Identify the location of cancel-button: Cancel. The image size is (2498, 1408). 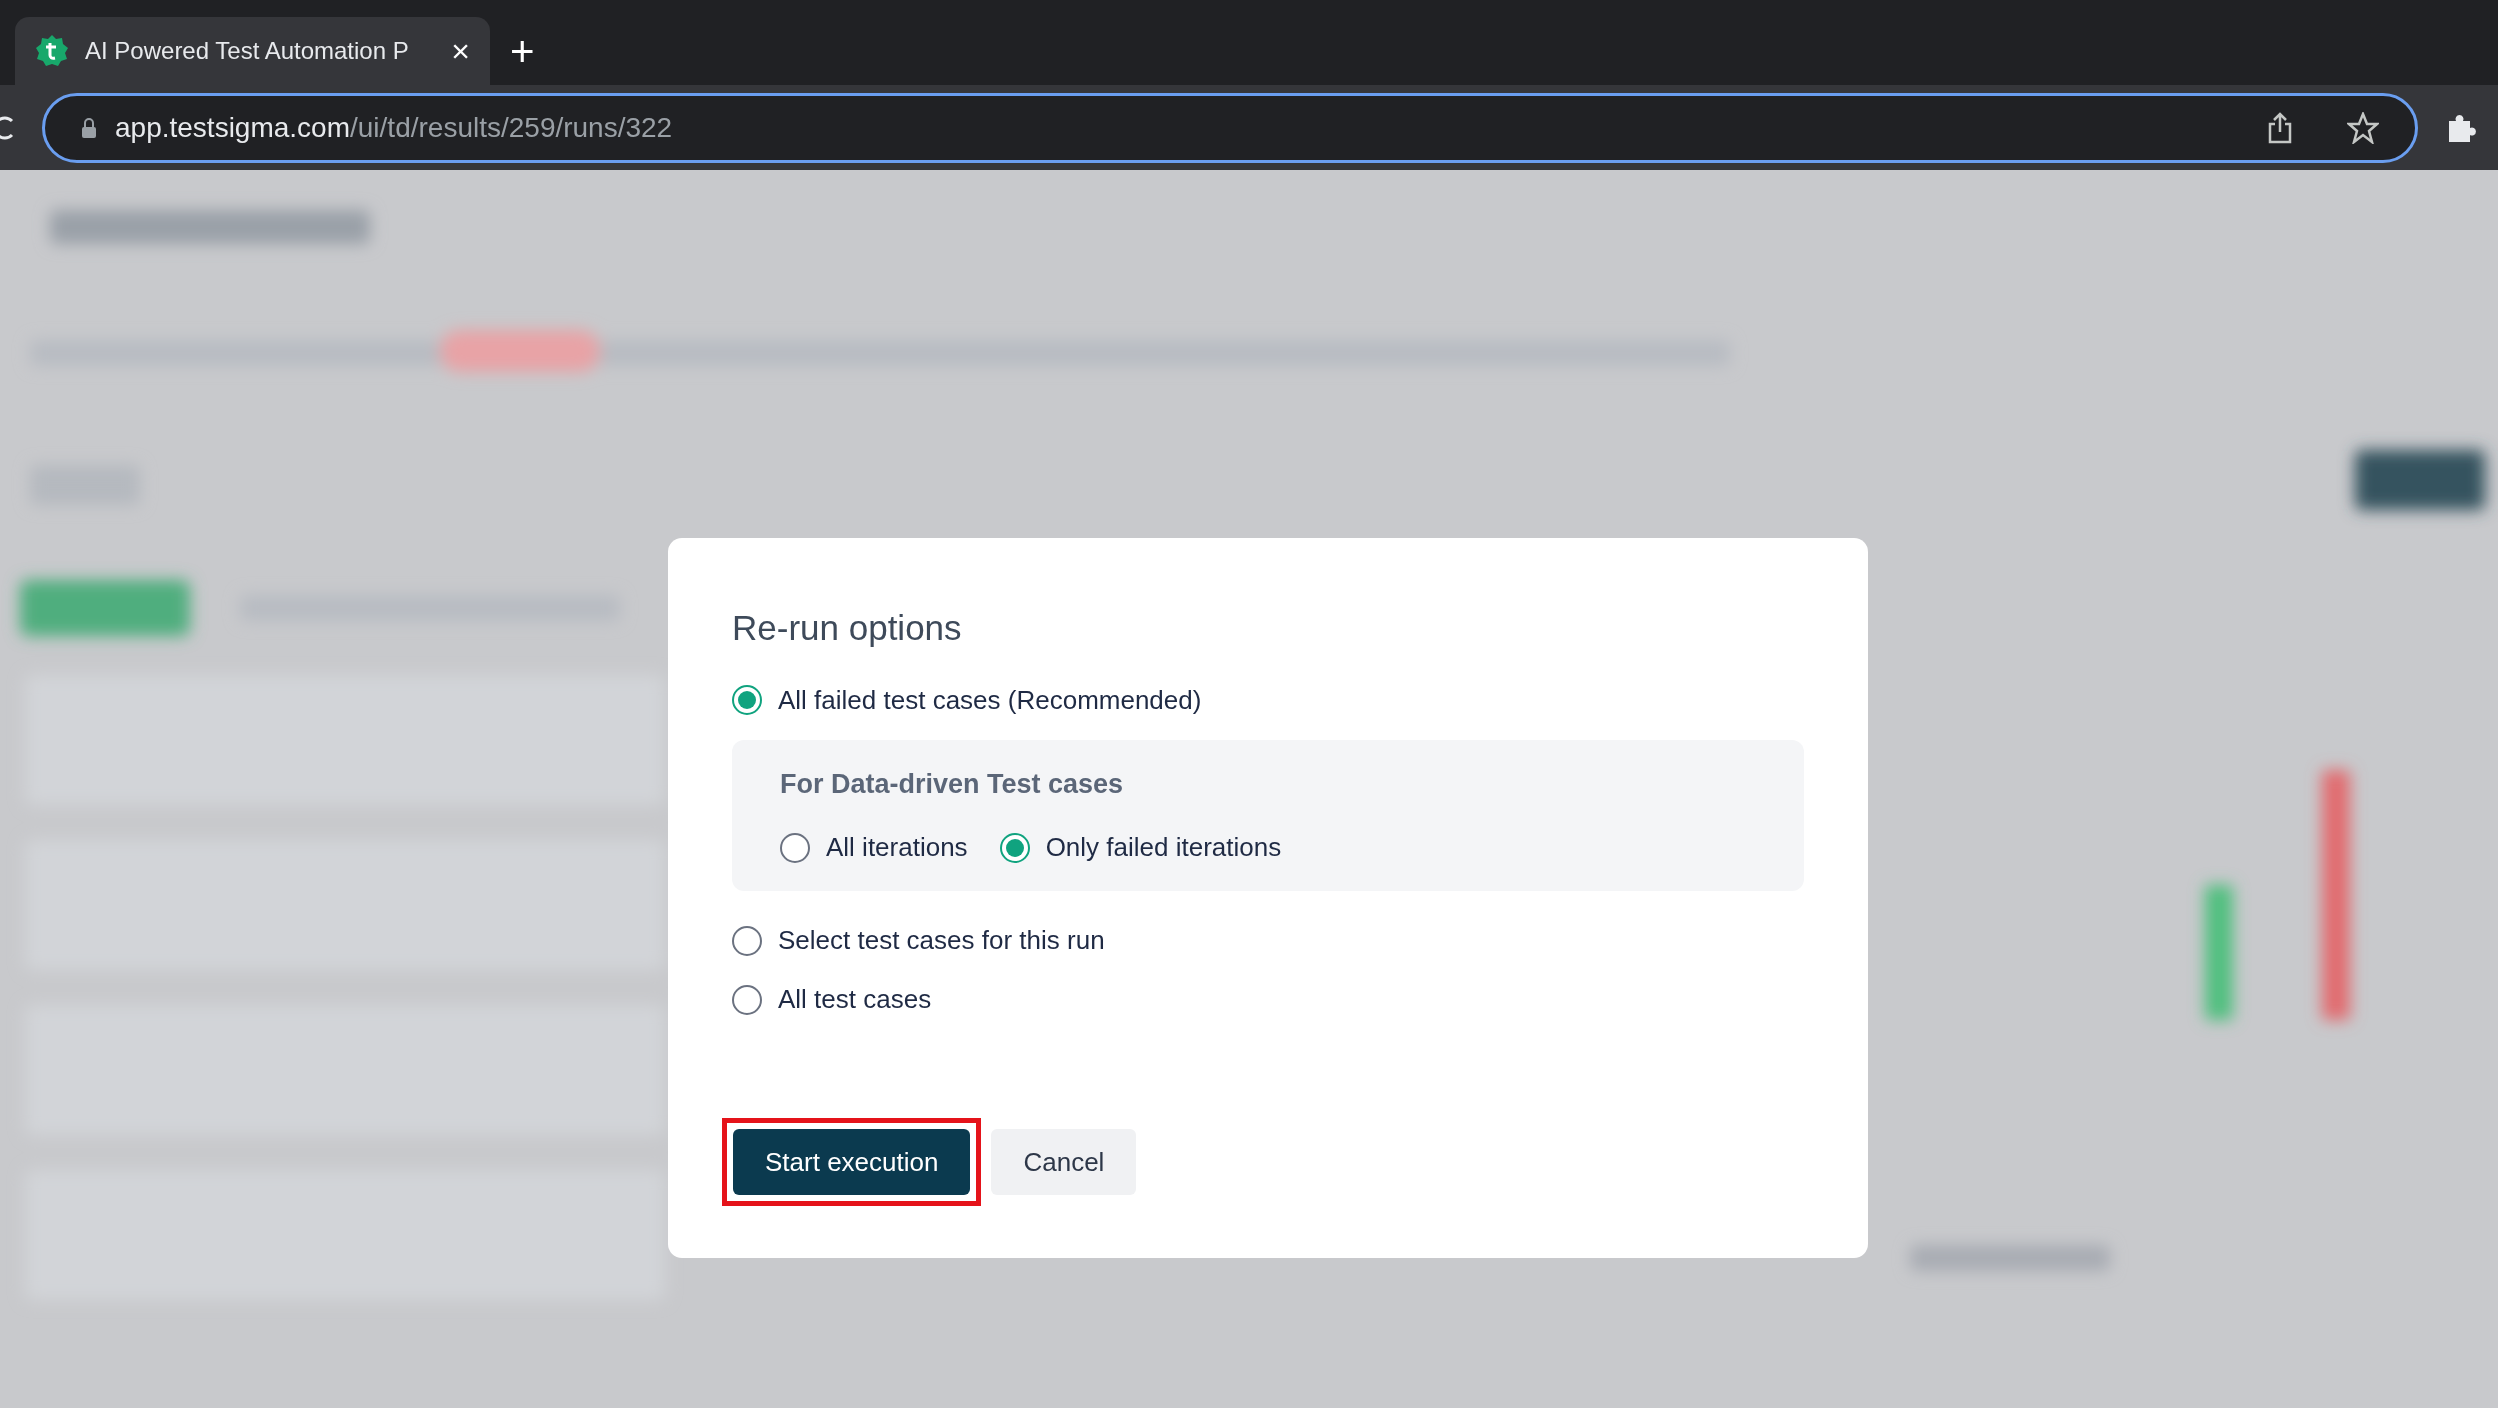
(1064, 1162).